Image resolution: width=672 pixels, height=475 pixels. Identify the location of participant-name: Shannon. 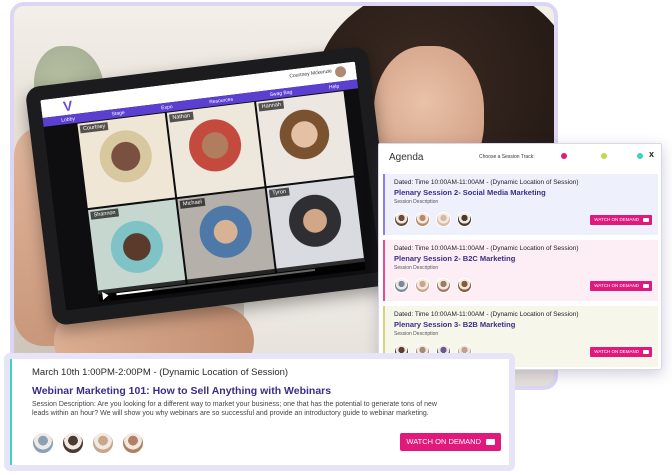
(105, 214).